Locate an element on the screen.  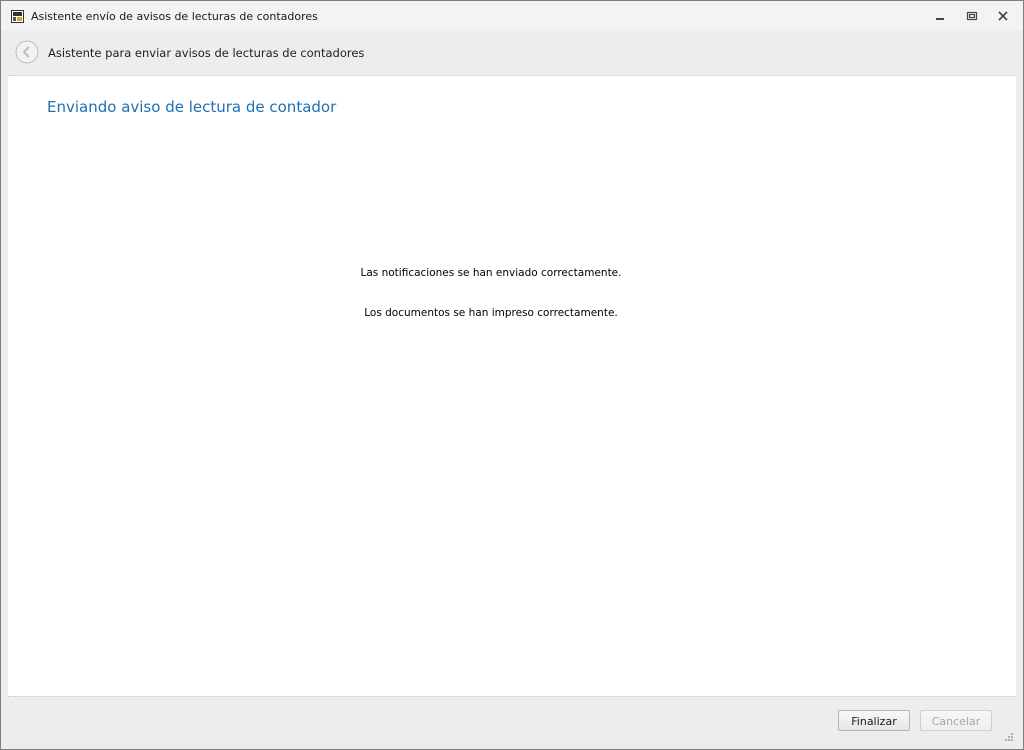
page-title: Enviando aviso de lectura de contador is located at coordinates (192, 107).